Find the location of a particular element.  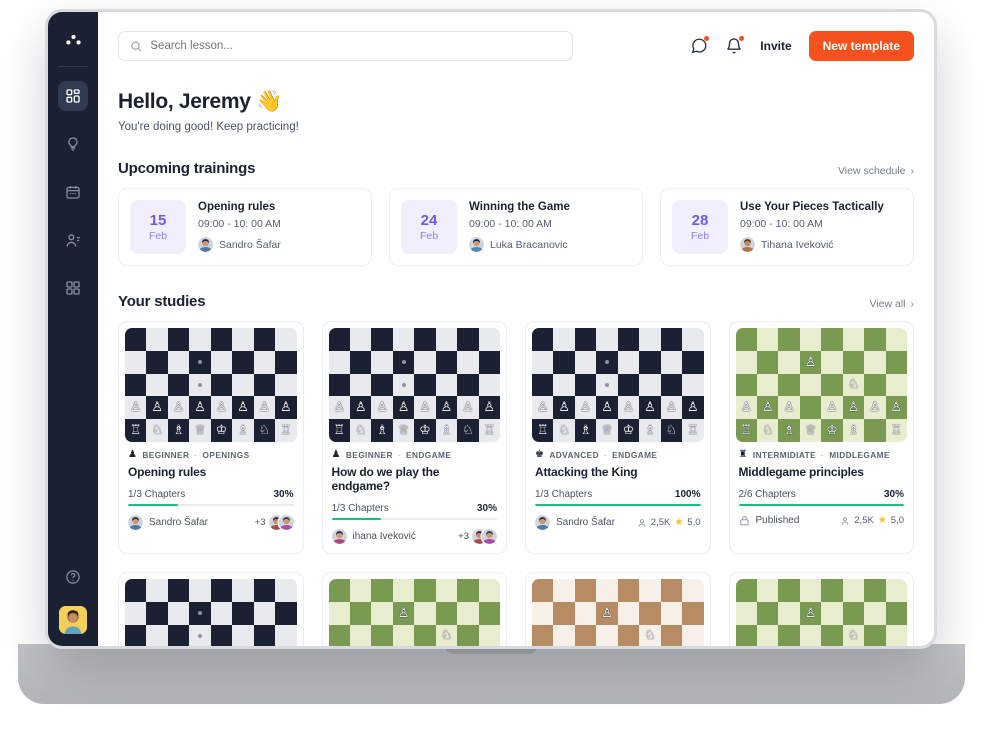

study-stats: 2,5K ★ 5,0 is located at coordinates (872, 520).